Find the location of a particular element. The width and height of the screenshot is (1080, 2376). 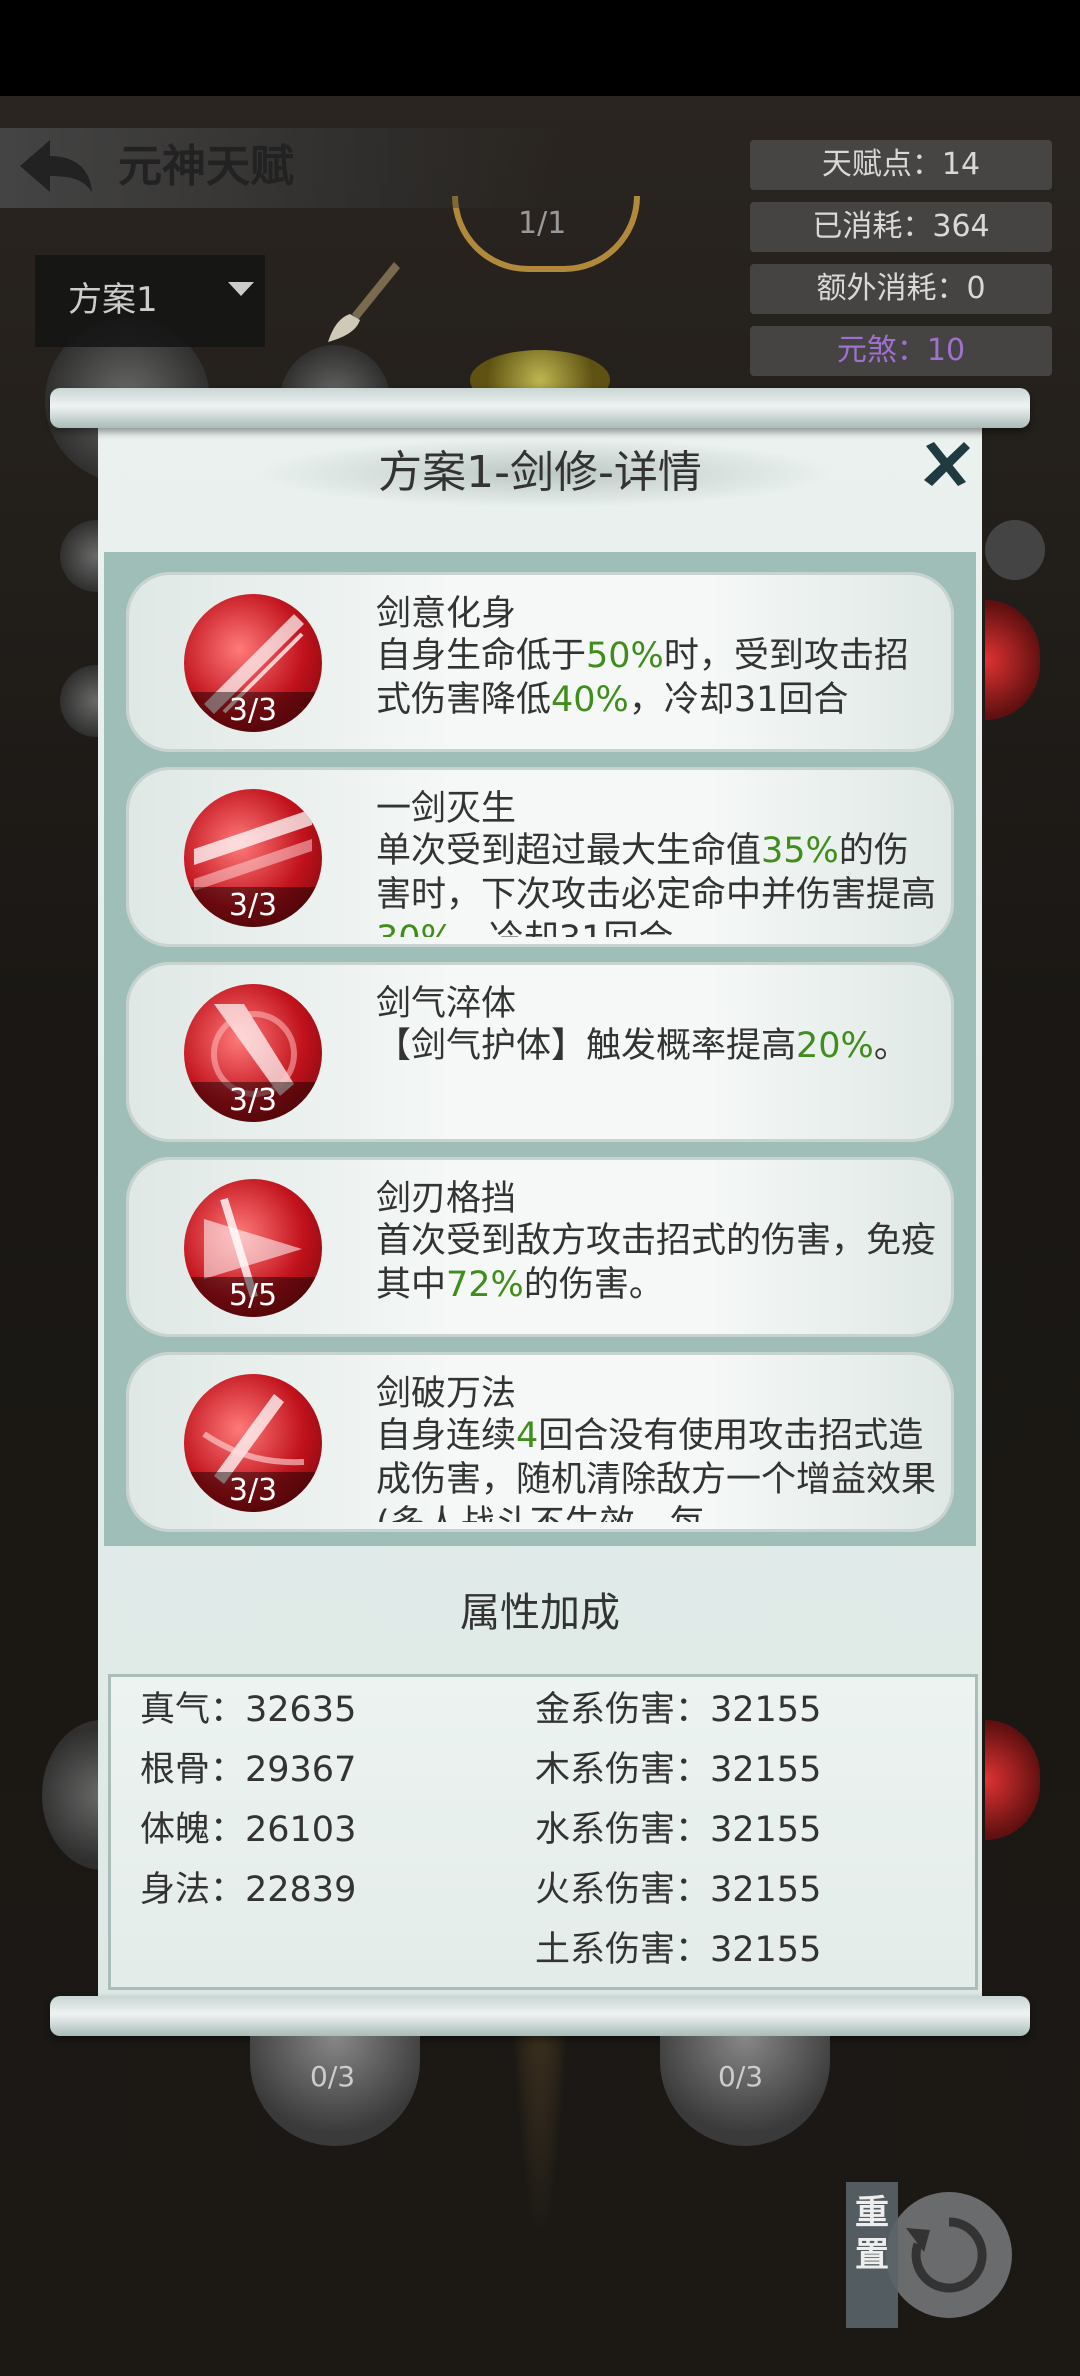

reset-button is located at coordinates (949, 2255).